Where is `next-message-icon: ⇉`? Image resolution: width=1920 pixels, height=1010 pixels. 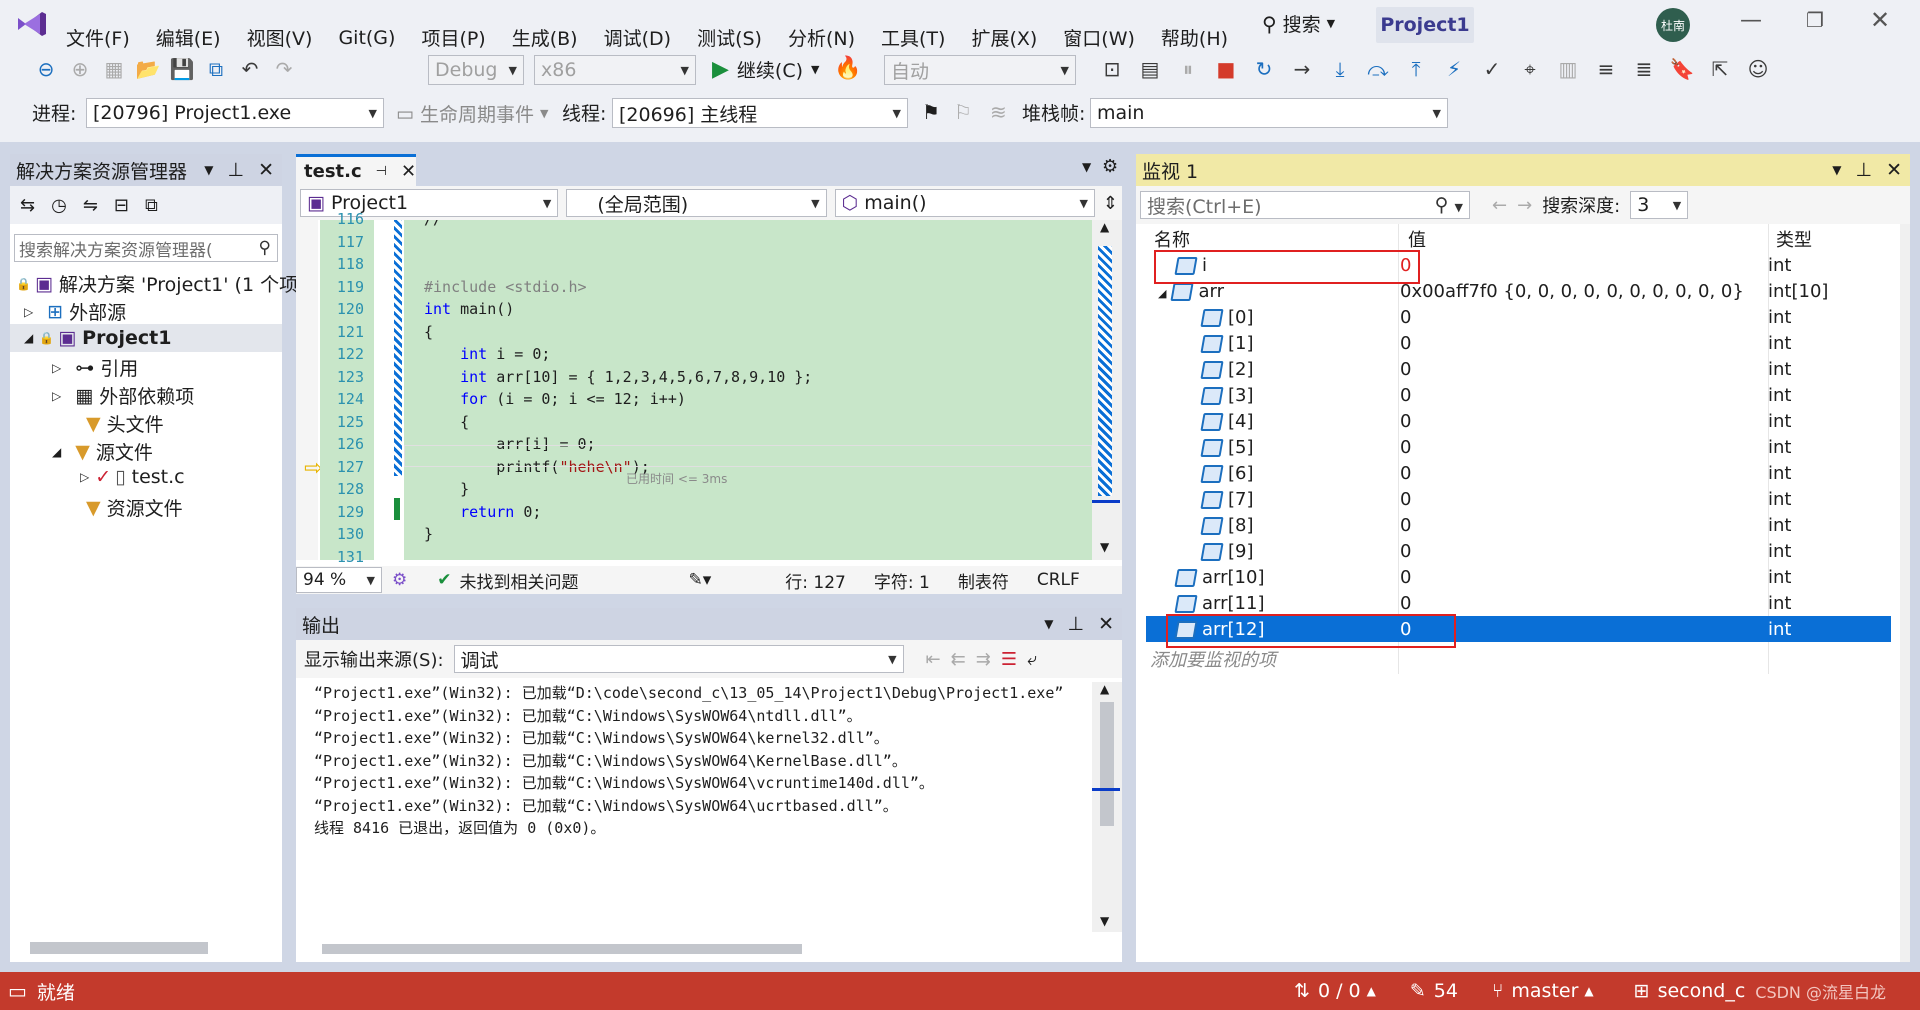 next-message-icon: ⇉ is located at coordinates (983, 659).